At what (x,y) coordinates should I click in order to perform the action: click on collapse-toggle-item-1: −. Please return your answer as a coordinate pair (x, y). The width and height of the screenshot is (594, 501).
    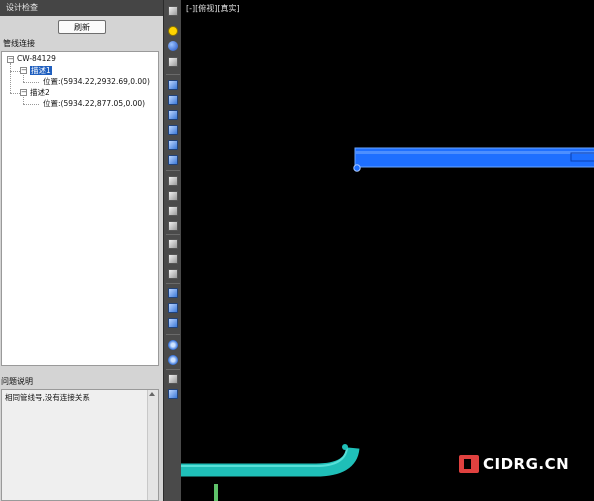
    Looking at the image, I should click on (23, 70).